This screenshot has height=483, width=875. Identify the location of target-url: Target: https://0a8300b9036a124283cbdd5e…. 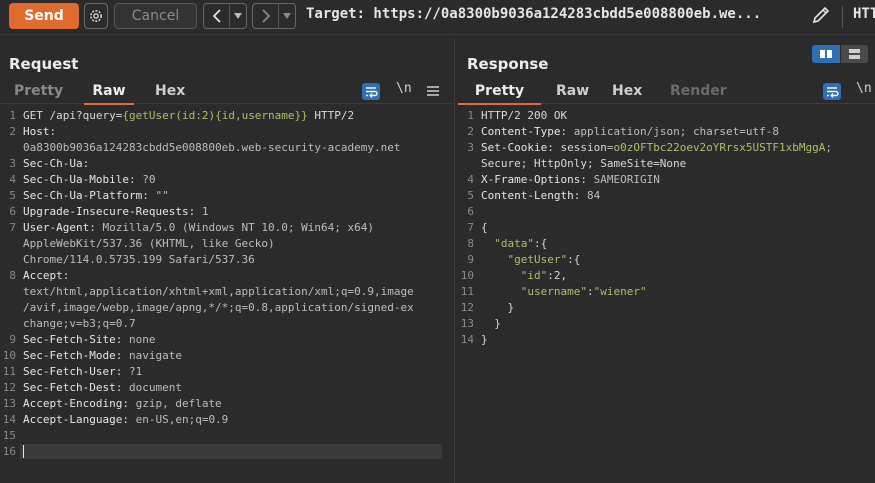
(534, 14).